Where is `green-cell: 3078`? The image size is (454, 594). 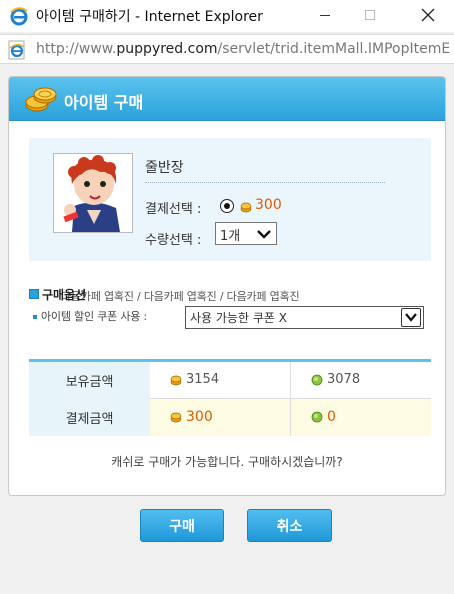
green-cell: 3078 is located at coordinates (360, 380).